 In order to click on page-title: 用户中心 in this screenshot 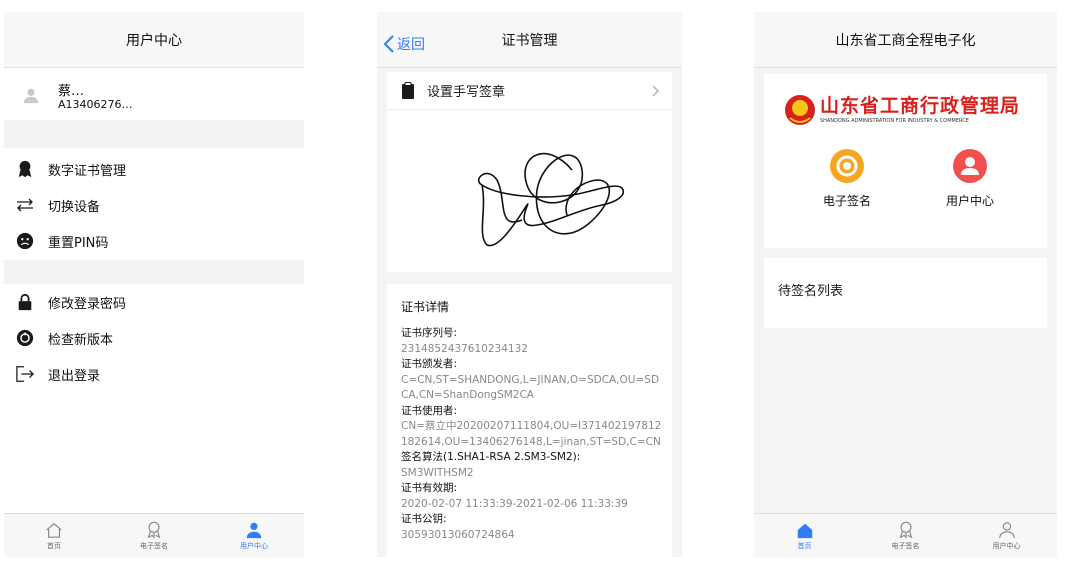, I will do `click(154, 40)`.